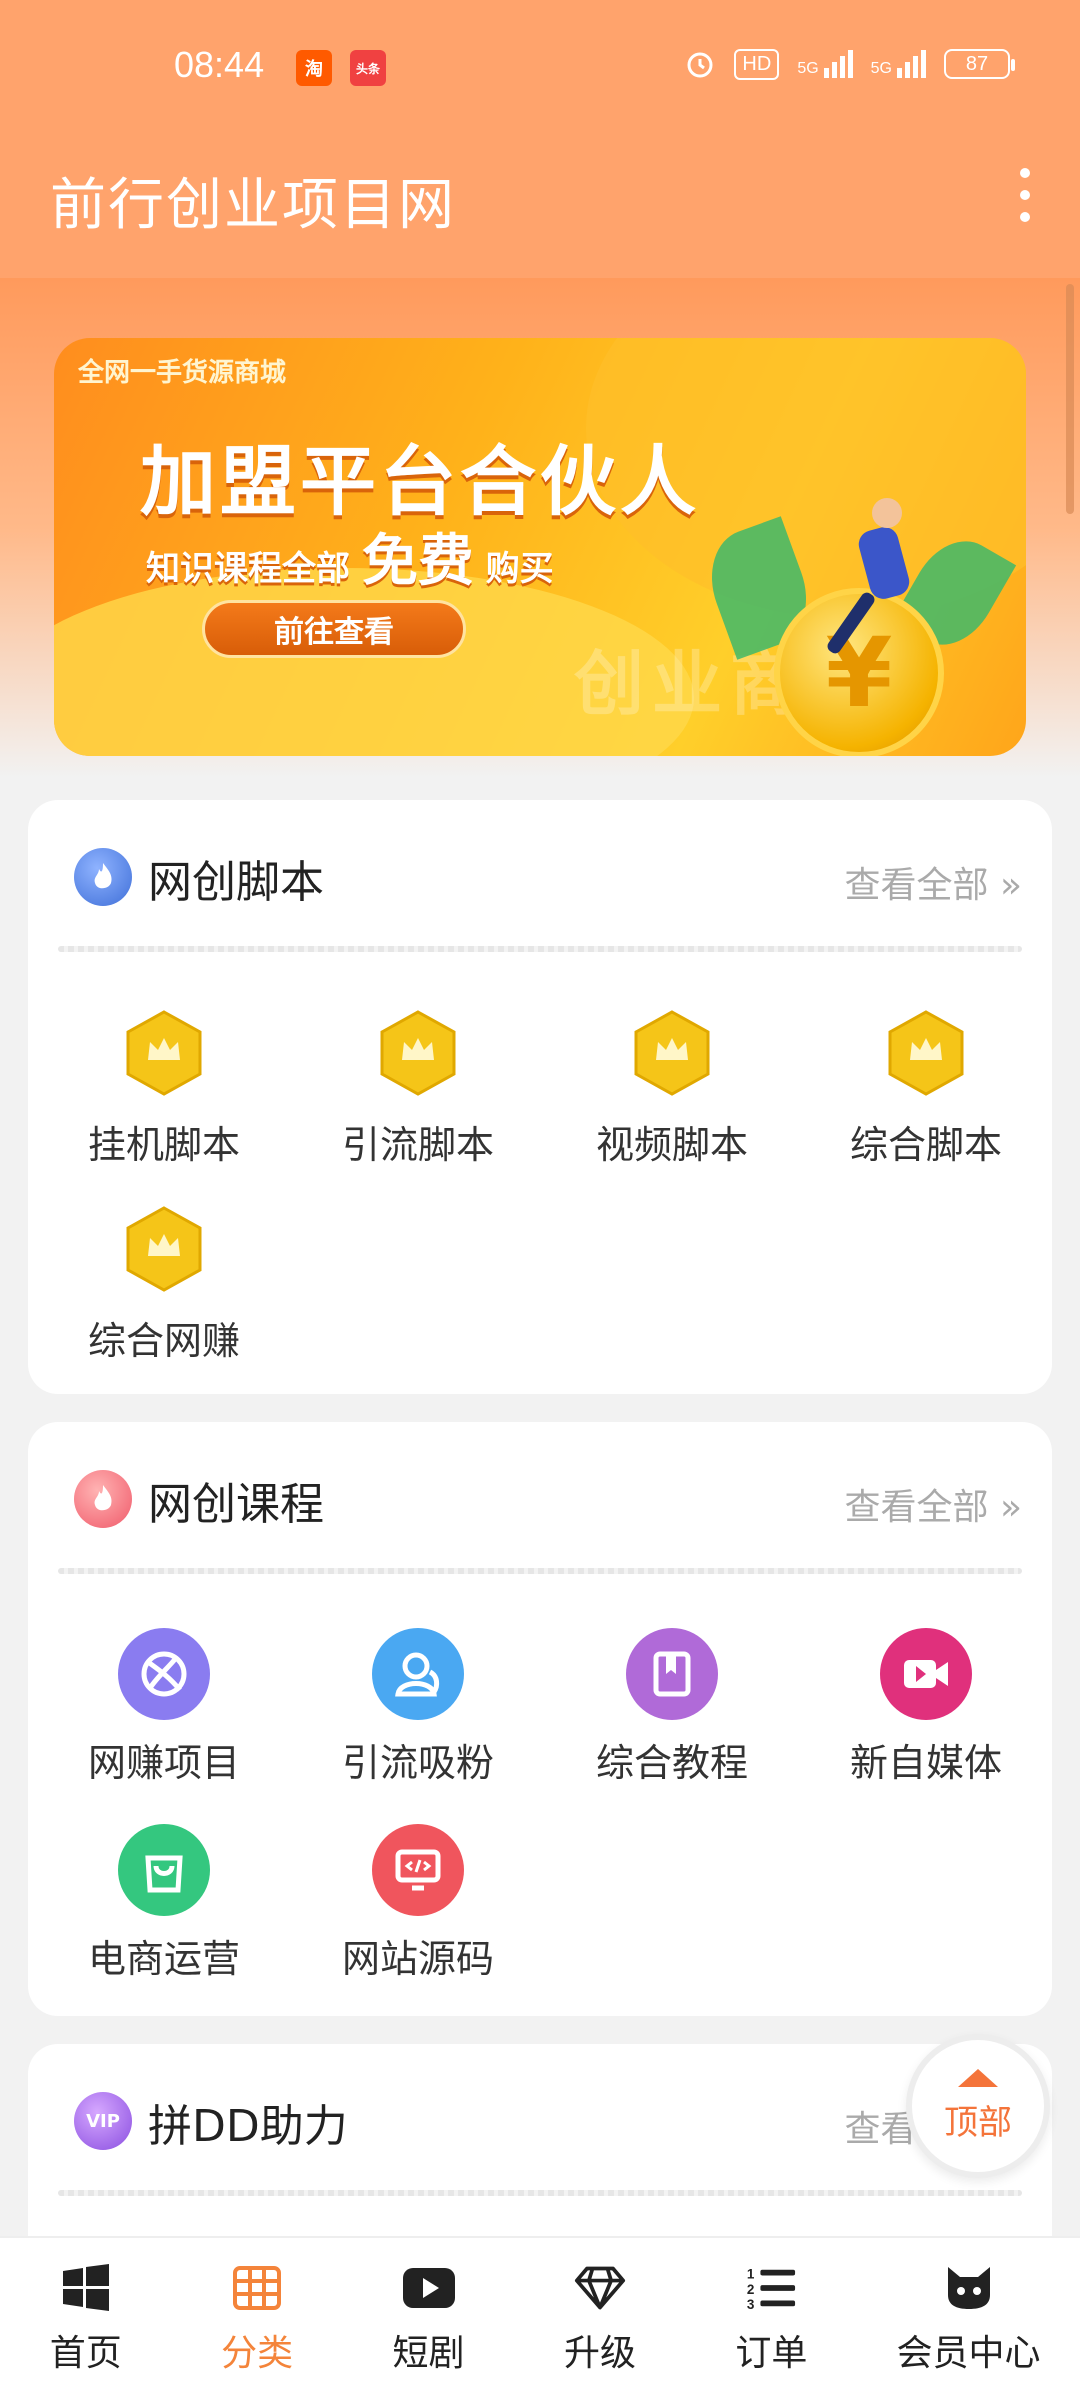  What do you see at coordinates (418, 1870) in the screenshot?
I see `monitor-code-icon` at bounding box center [418, 1870].